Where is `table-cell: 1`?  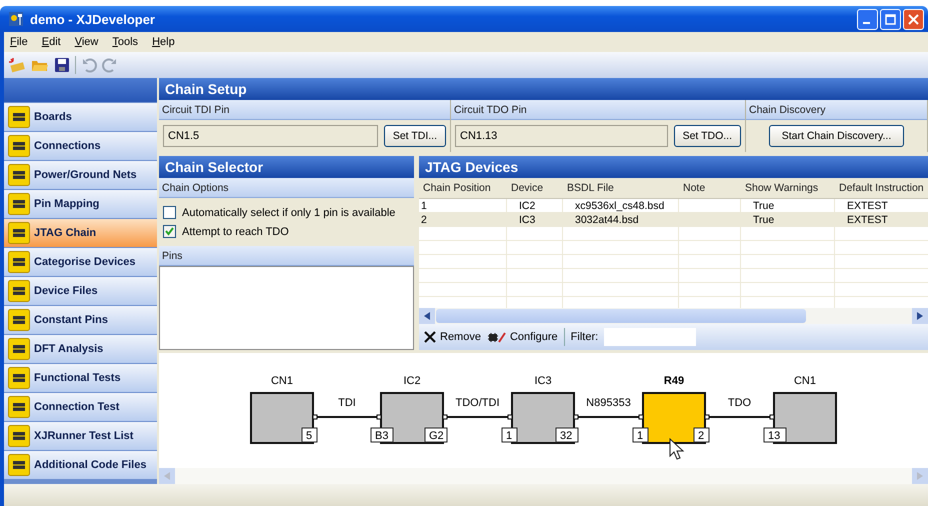 table-cell: 1 is located at coordinates (424, 206).